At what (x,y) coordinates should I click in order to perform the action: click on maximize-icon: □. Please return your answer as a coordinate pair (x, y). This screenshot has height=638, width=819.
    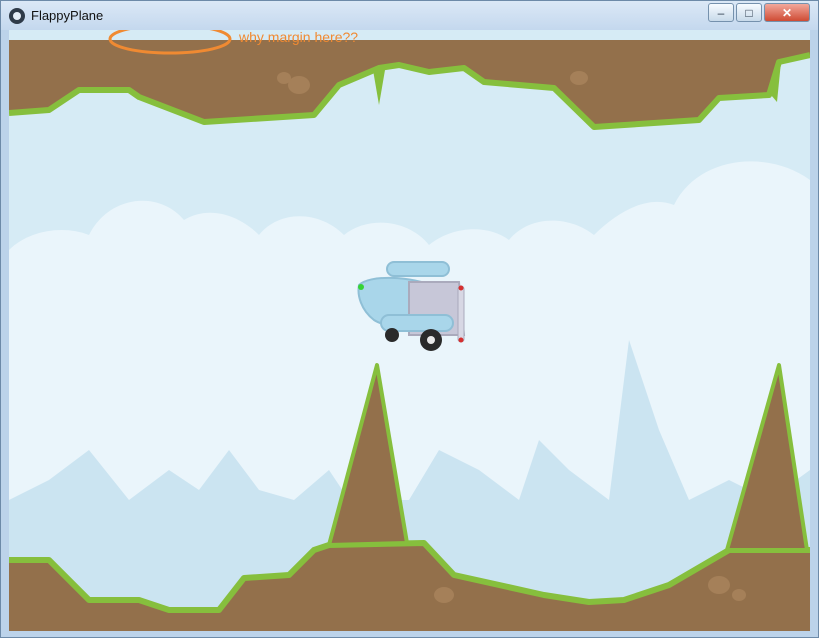
    Looking at the image, I should click on (749, 12).